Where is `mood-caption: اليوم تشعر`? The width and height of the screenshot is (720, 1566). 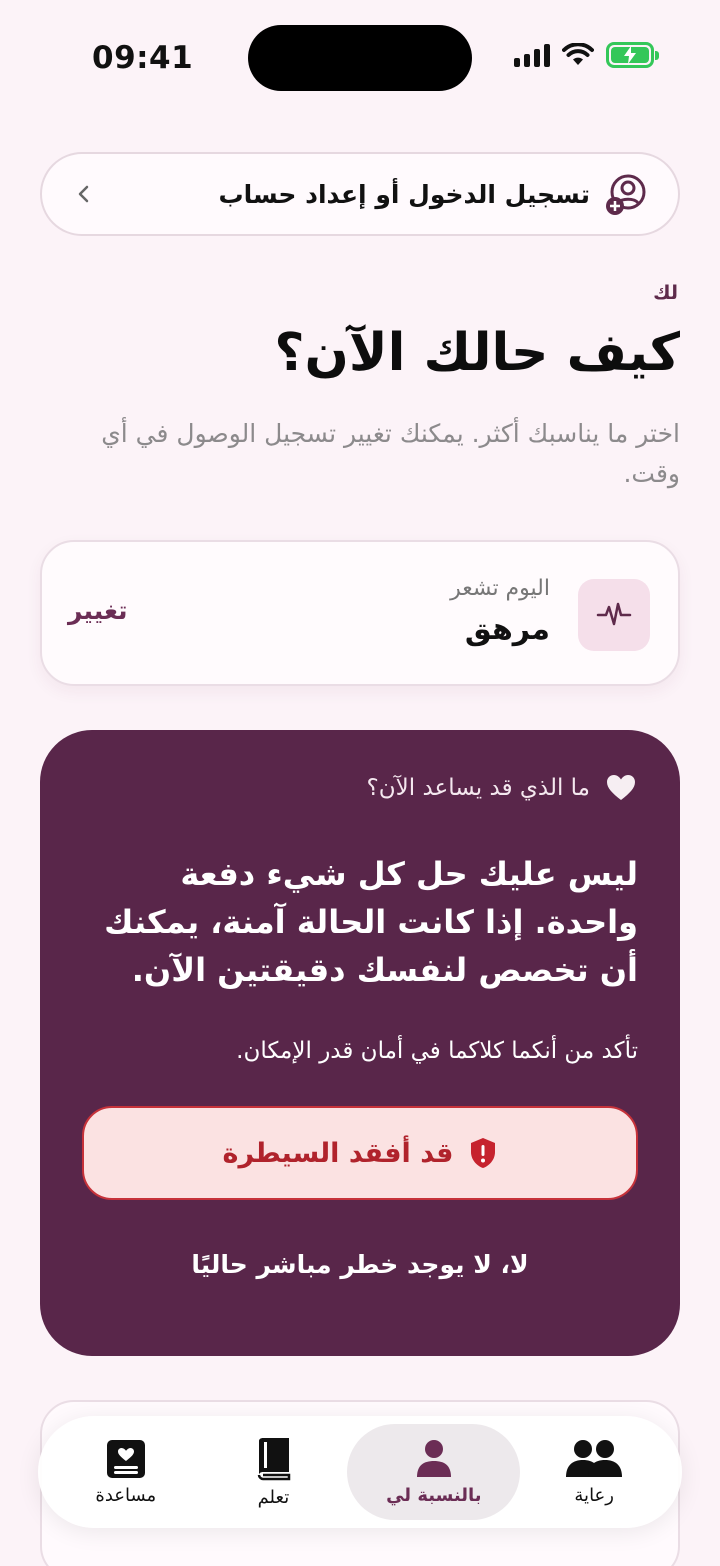
mood-caption: اليوم تشعر is located at coordinates (500, 588).